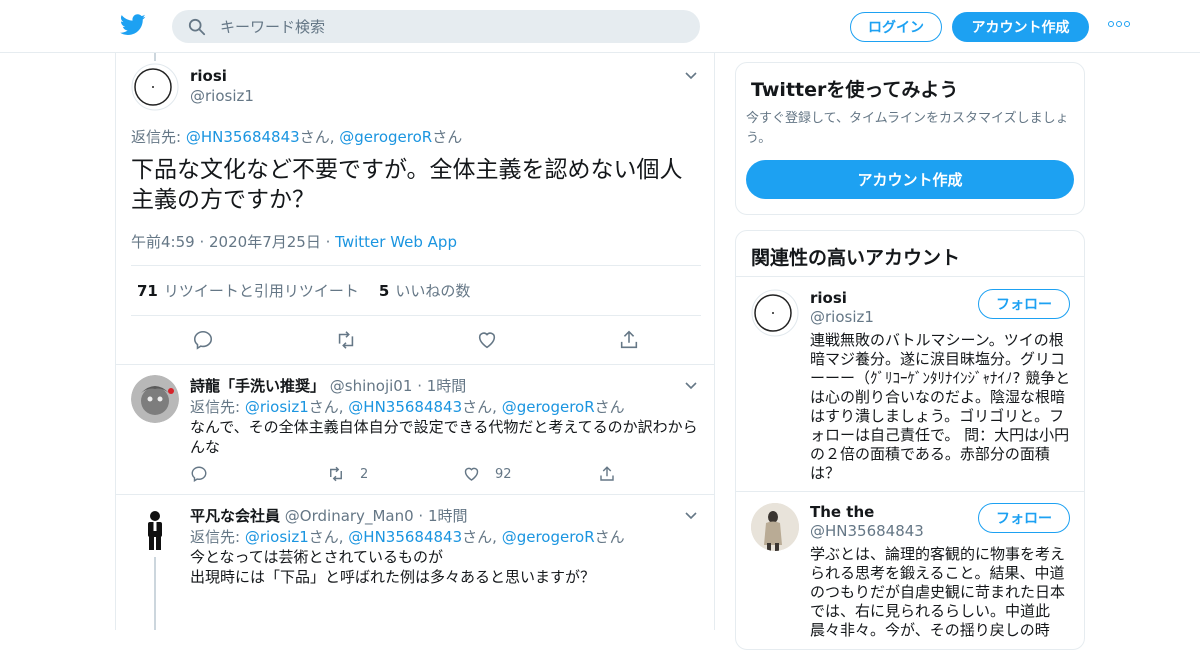 The image size is (1200, 650). Describe the element at coordinates (163, 242) in the screenshot. I see `tweet-time: 午前4:59` at that location.